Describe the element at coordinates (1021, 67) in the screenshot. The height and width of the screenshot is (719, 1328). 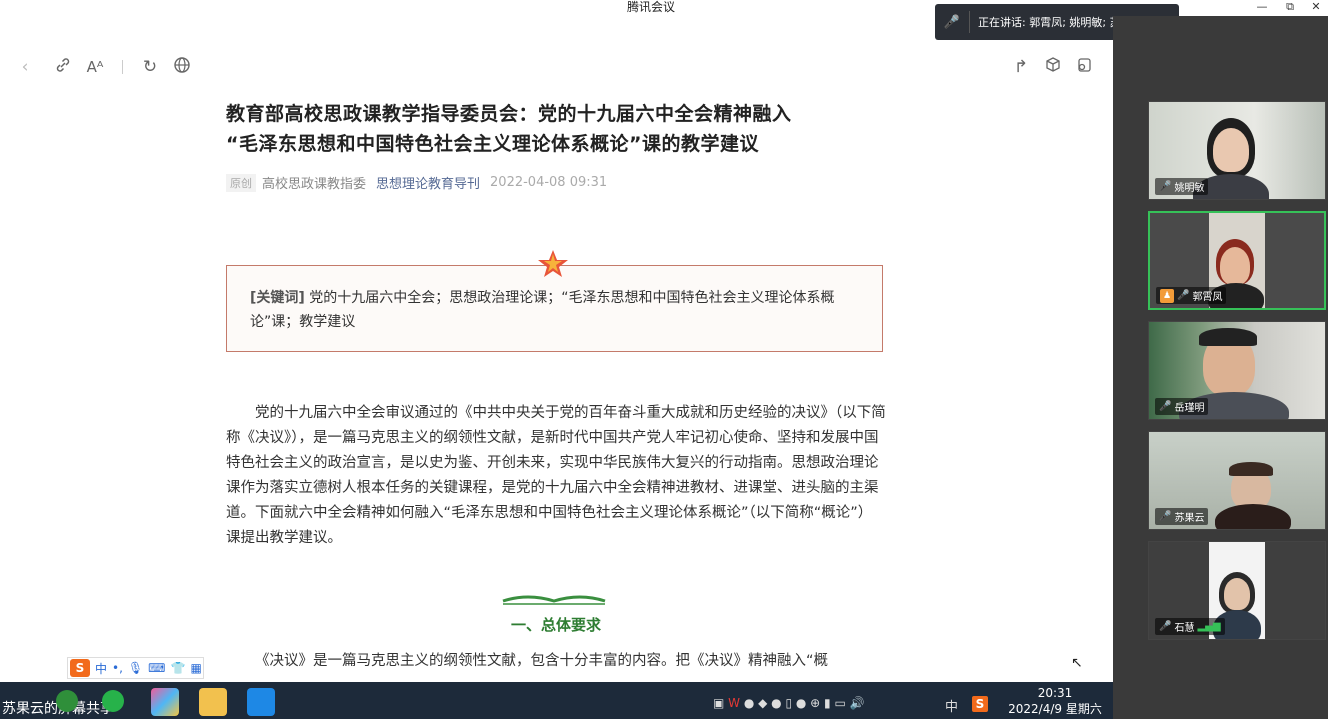
I see `share-icon: ↱` at that location.